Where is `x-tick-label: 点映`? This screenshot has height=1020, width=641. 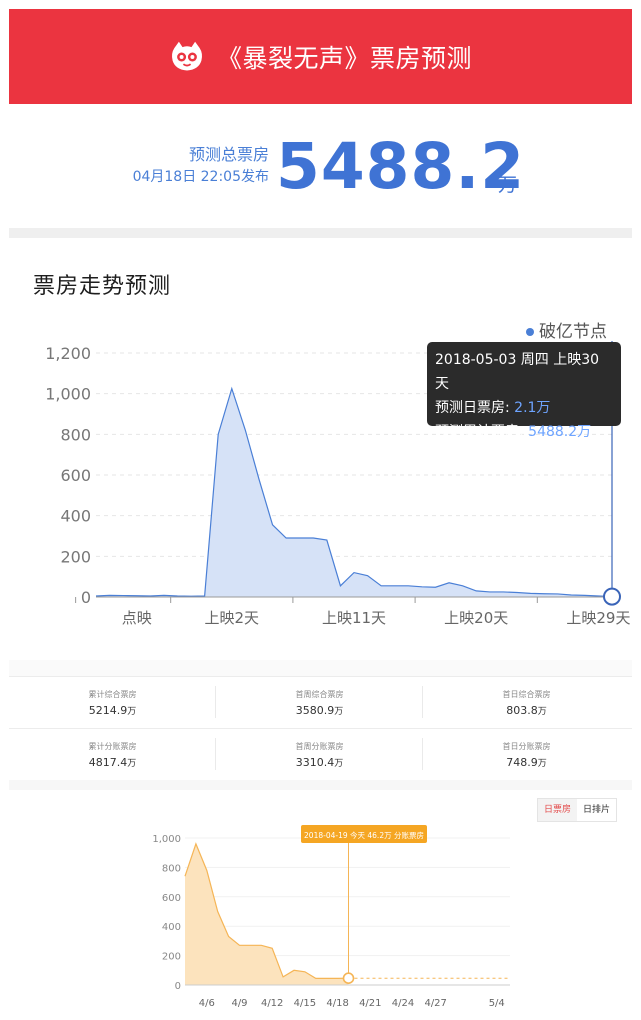
x-tick-label: 点映 is located at coordinates (137, 618).